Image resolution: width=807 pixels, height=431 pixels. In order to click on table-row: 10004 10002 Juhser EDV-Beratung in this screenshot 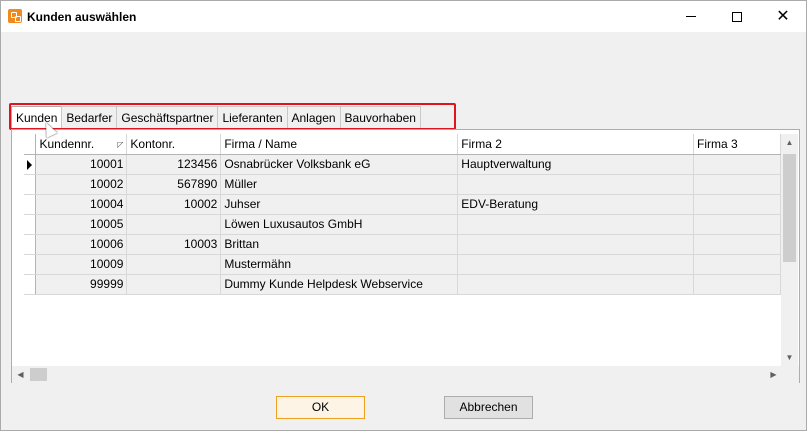, I will do `click(402, 204)`.